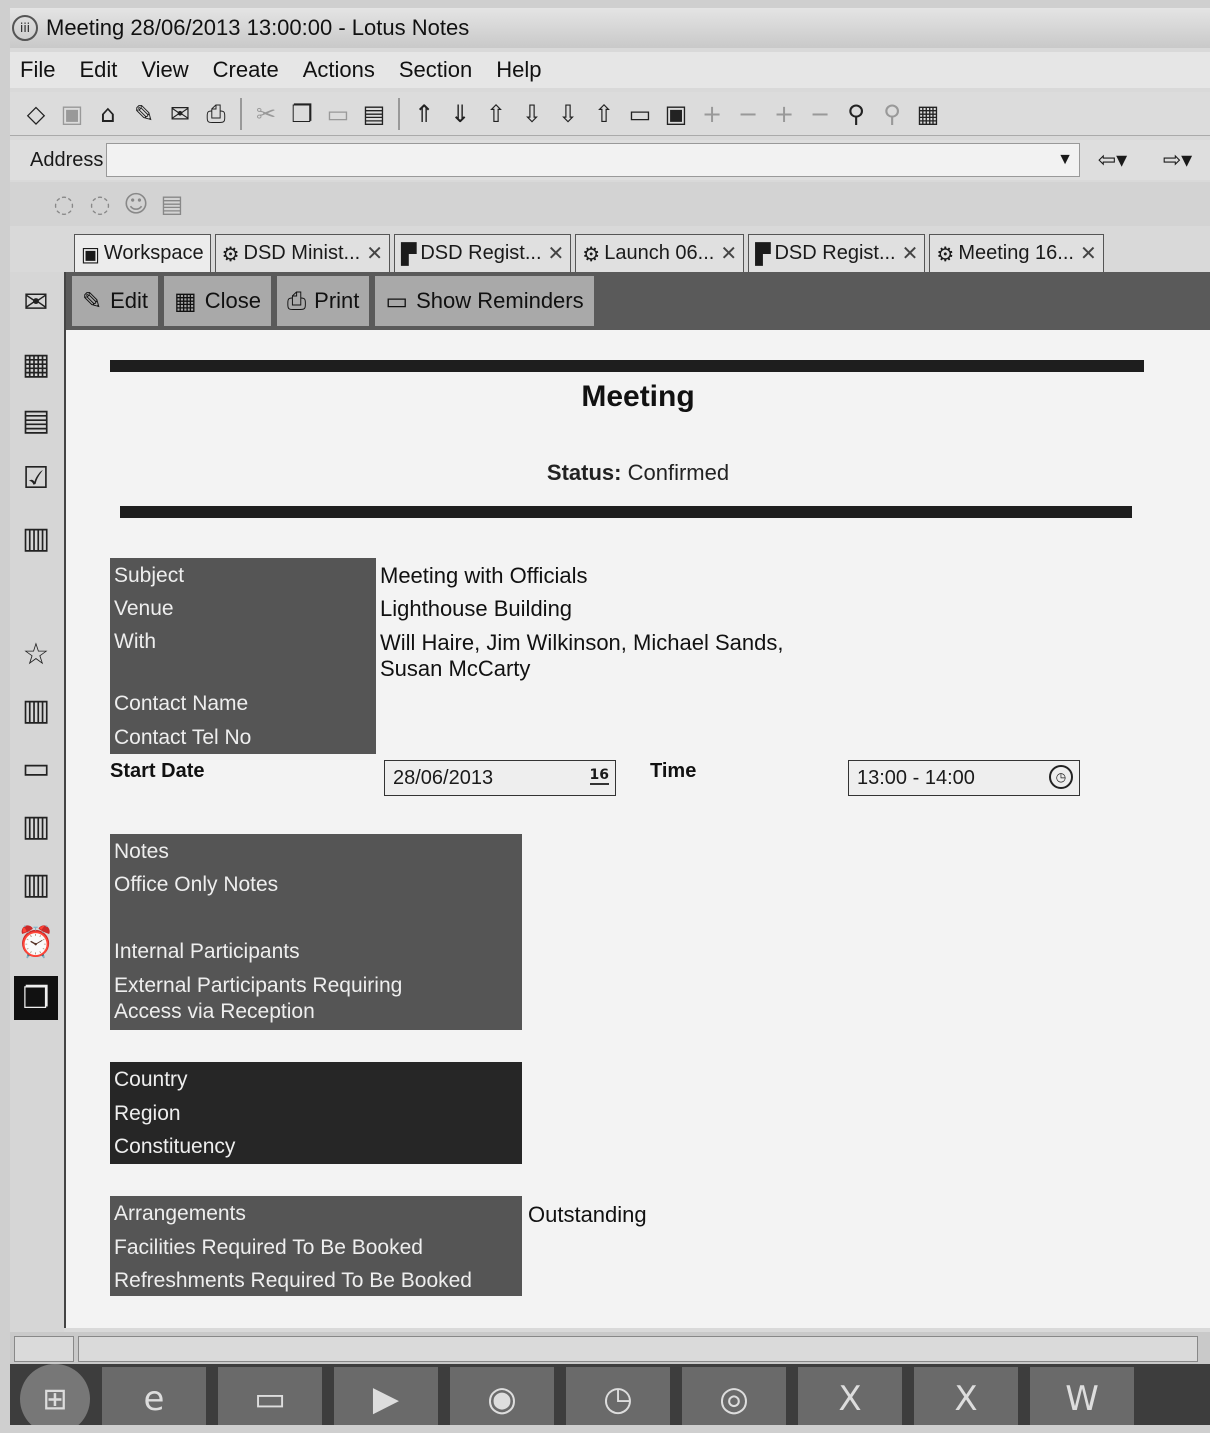 This screenshot has height=1433, width=1210. What do you see at coordinates (36, 302) in the screenshot?
I see `mail-icon: ✉` at bounding box center [36, 302].